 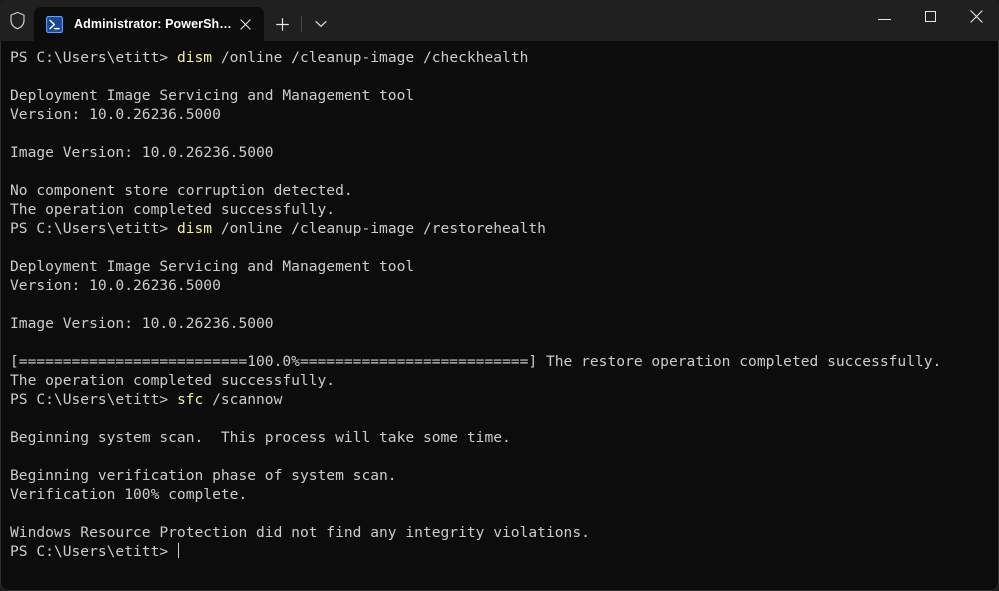 I want to click on window-controls, so click(x=930, y=20).